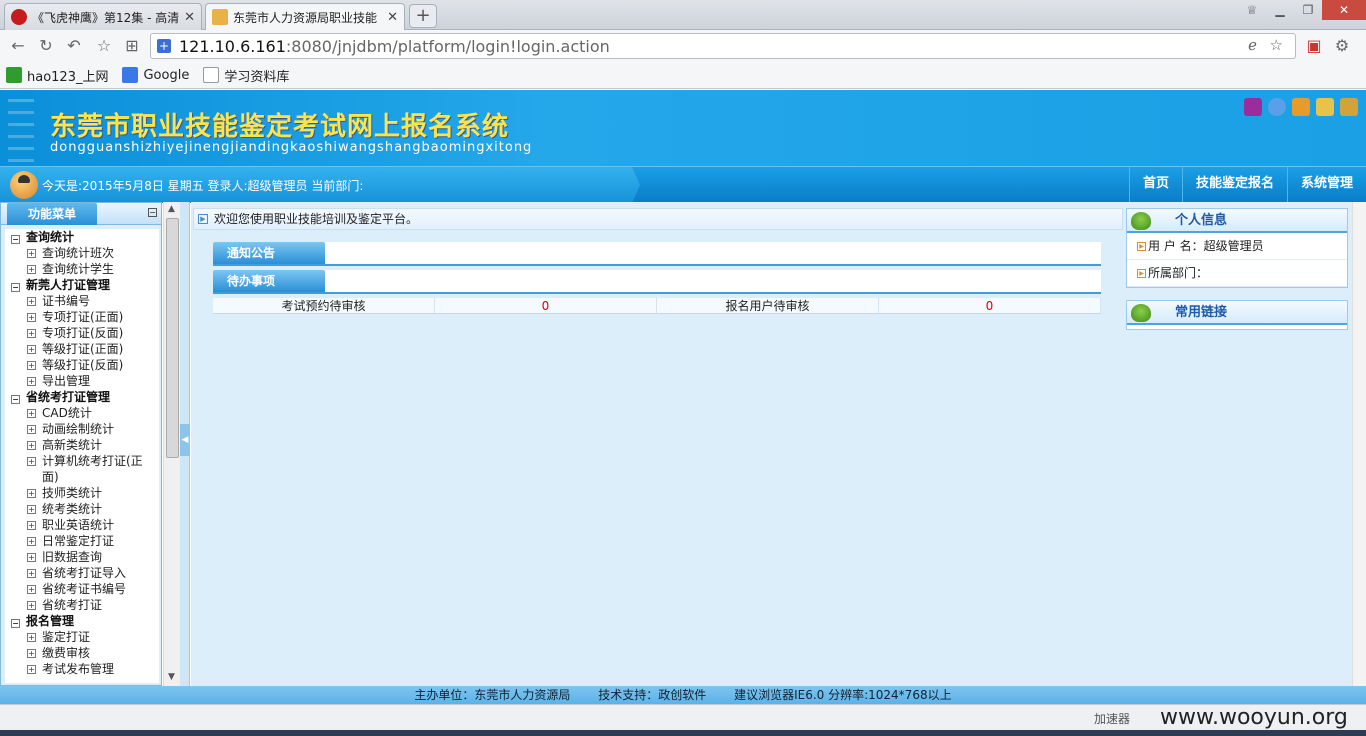  I want to click on menu-item: + 日常鉴定打证, so click(82, 541).